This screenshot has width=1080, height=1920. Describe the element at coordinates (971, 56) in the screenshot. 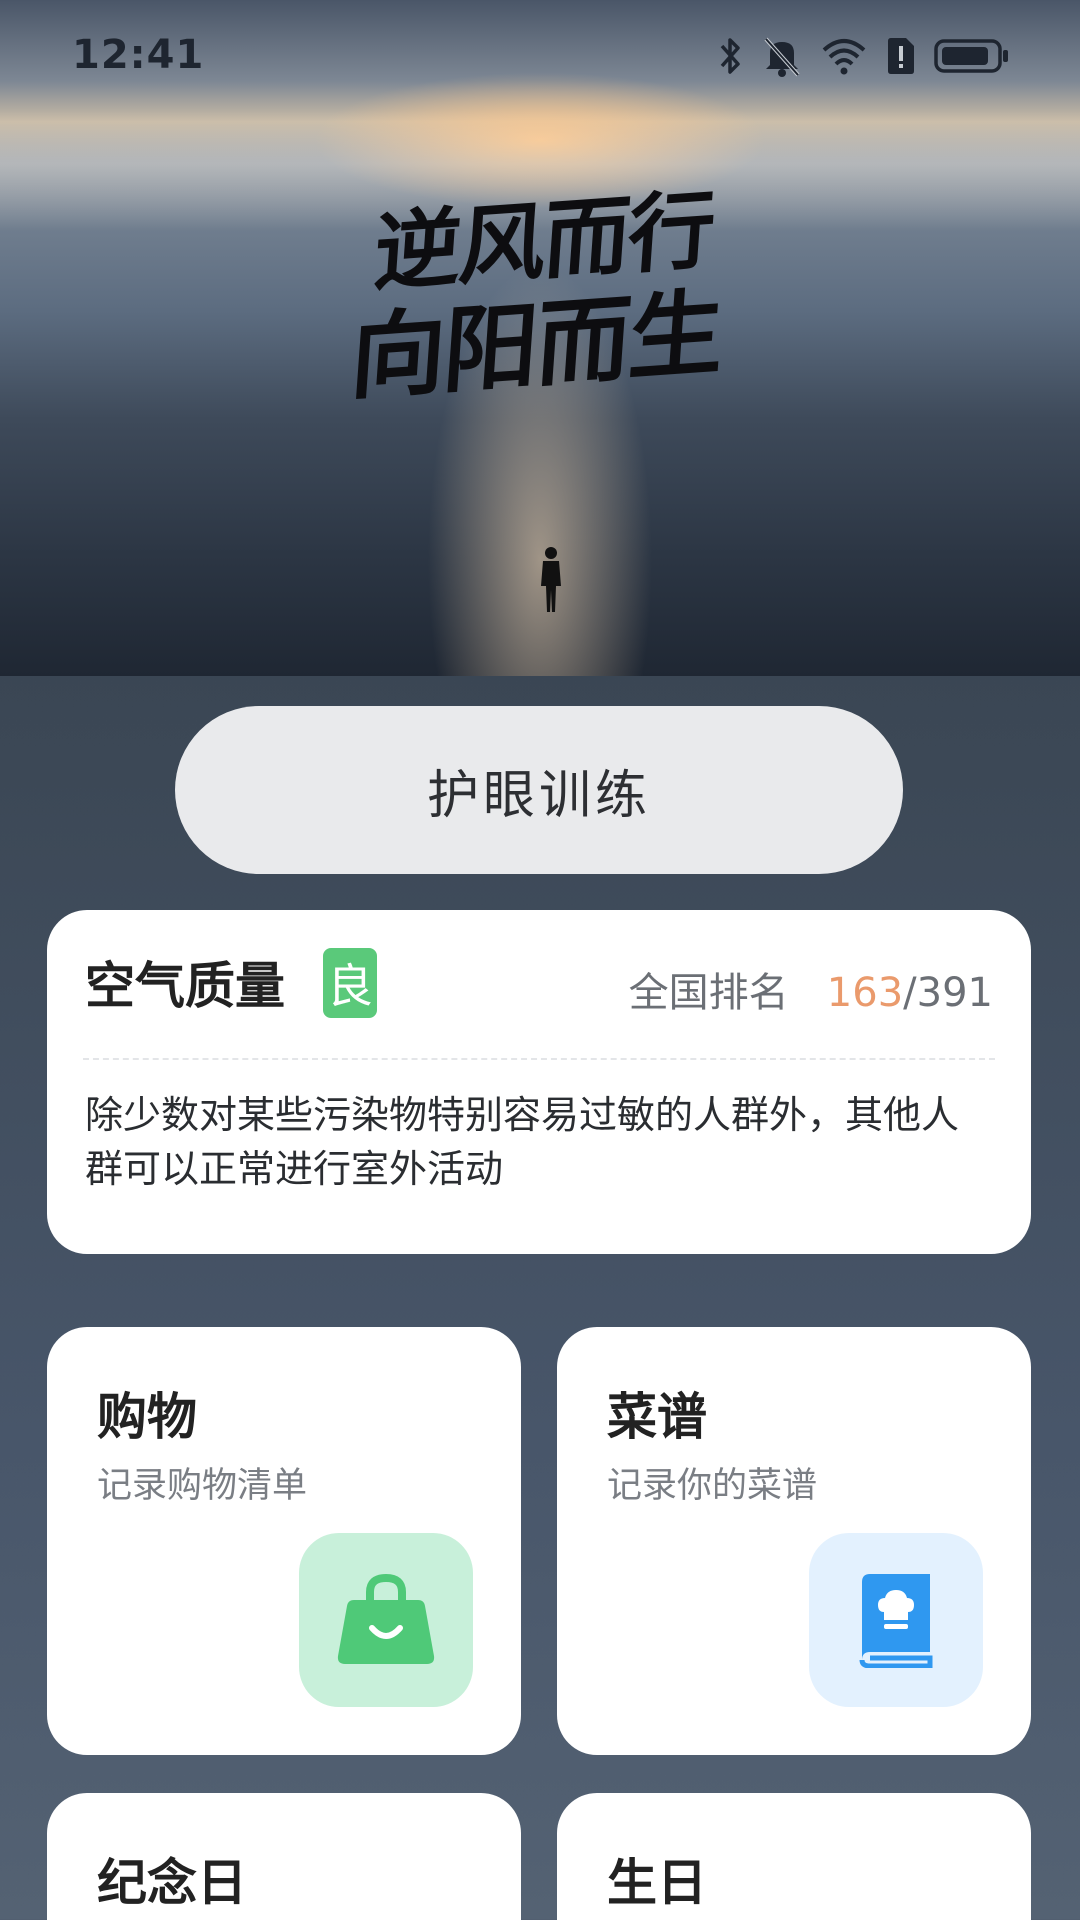

I see `battery-icon` at that location.